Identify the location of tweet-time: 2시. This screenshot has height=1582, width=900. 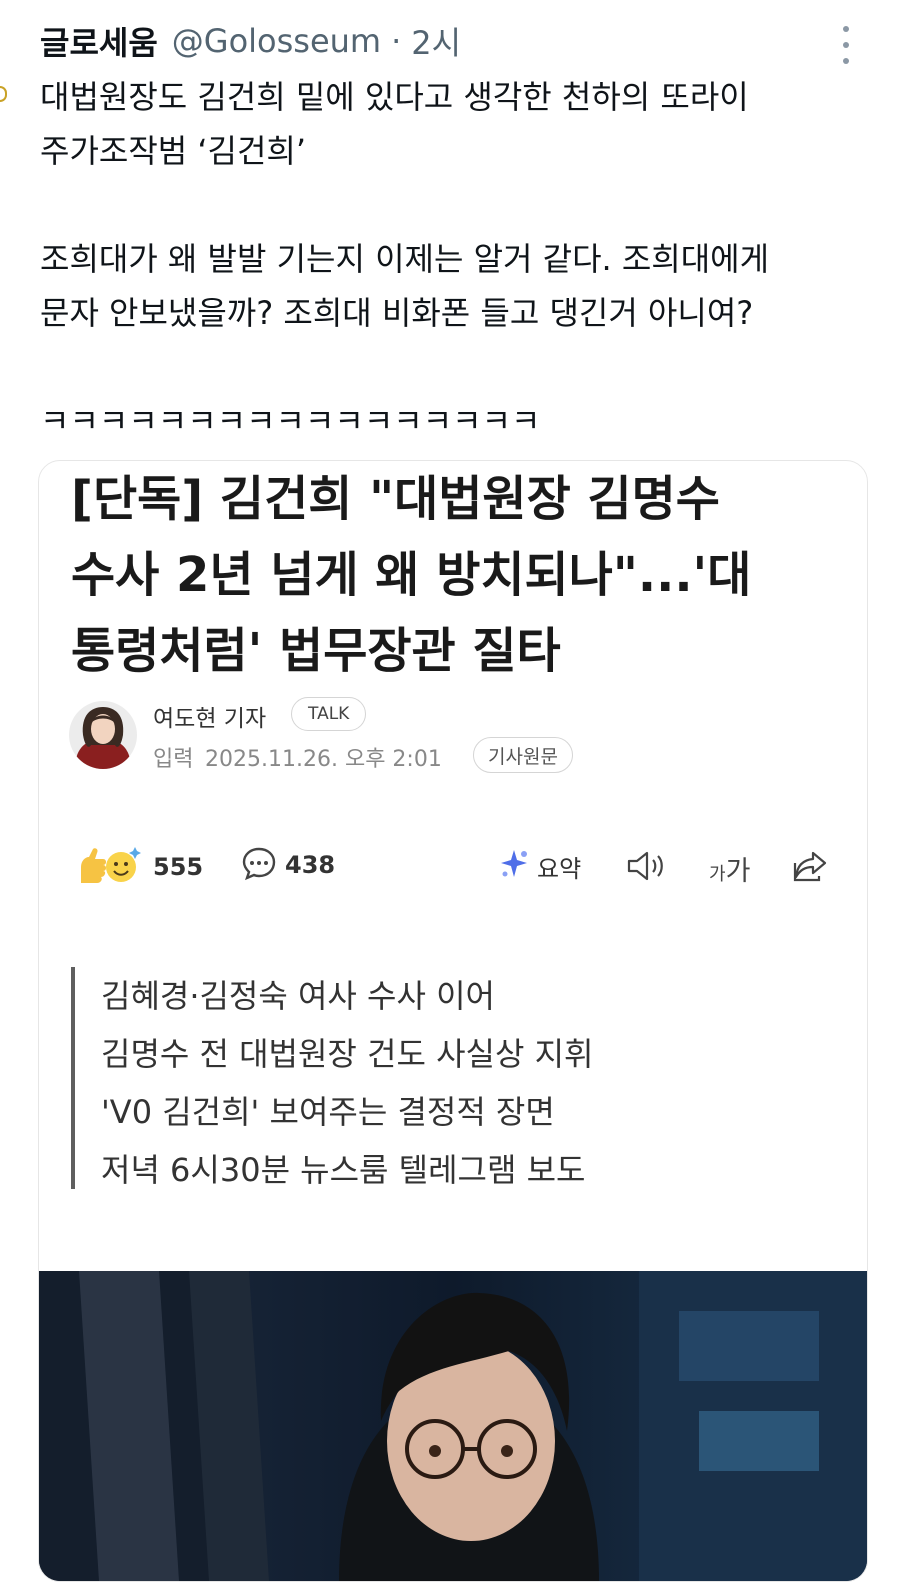
(436, 41).